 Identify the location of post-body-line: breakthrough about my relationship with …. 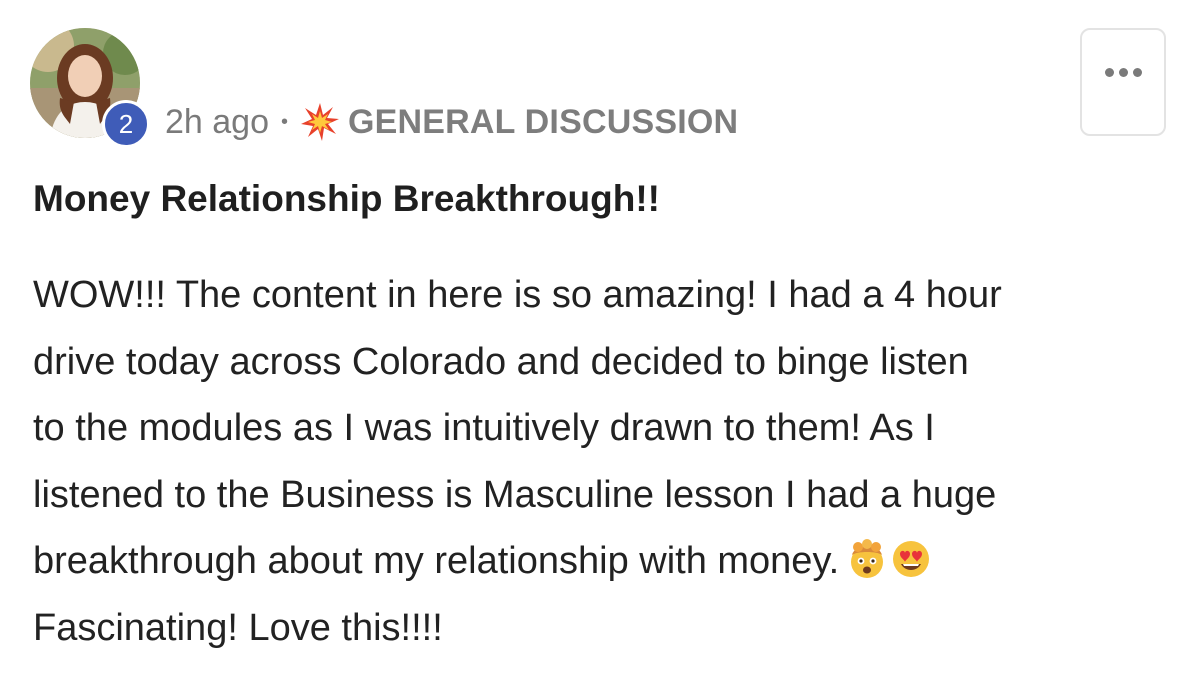
(436, 561).